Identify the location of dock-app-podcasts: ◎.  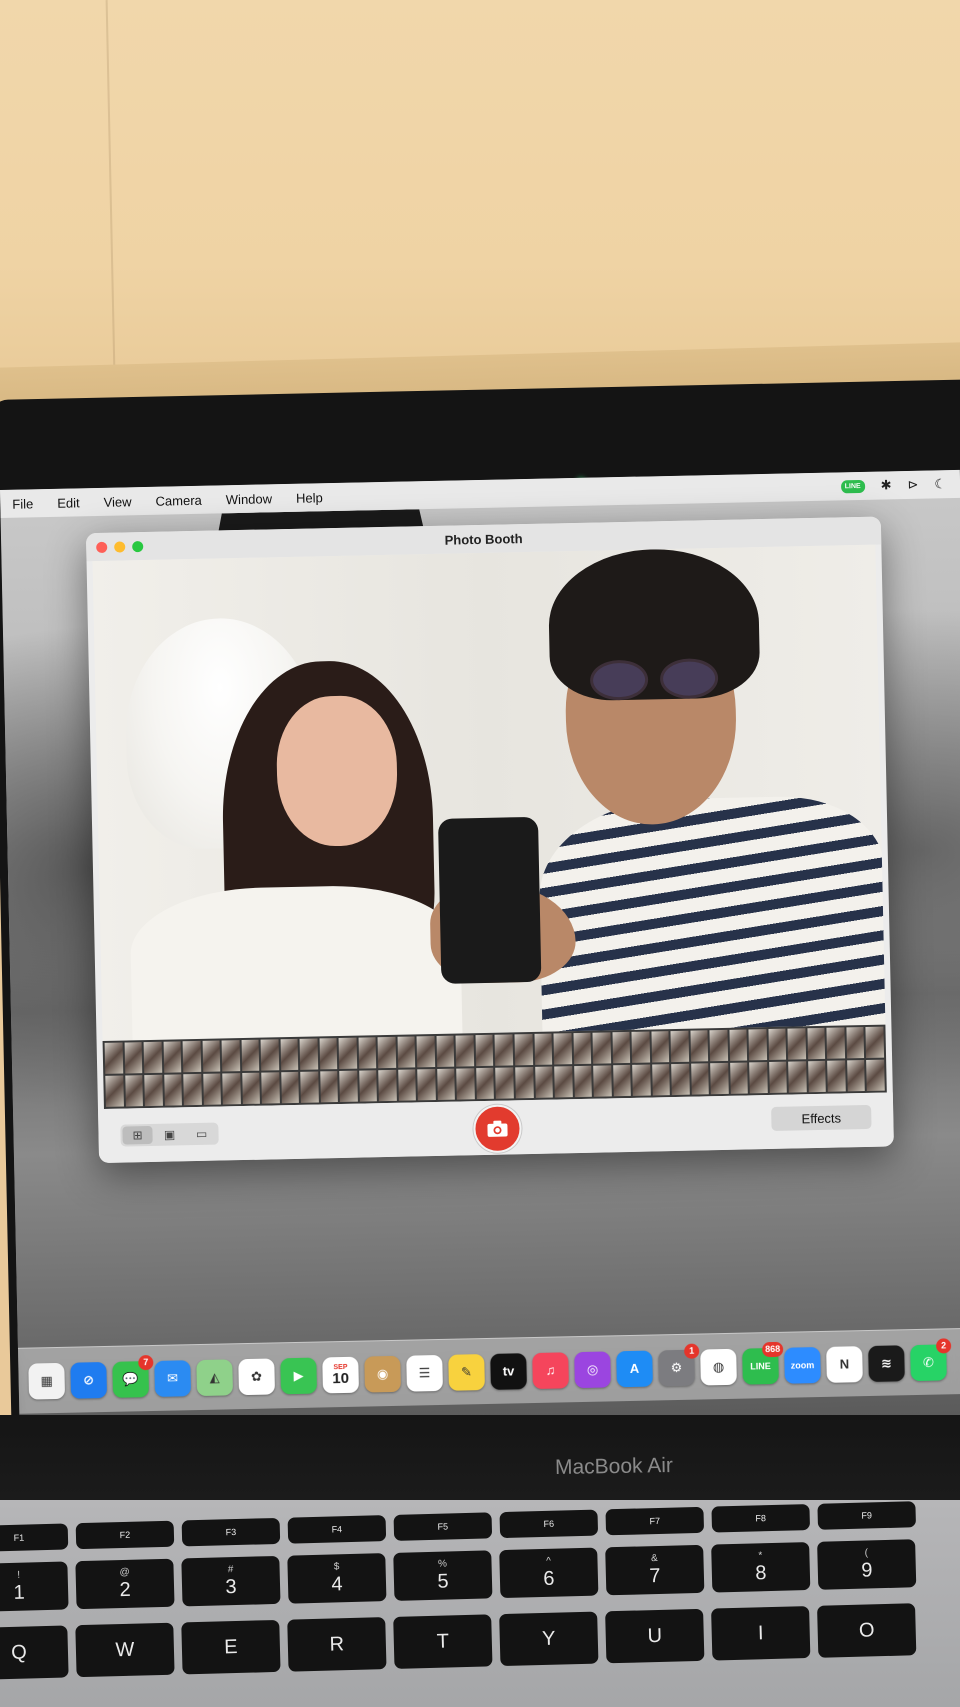
(592, 1369).